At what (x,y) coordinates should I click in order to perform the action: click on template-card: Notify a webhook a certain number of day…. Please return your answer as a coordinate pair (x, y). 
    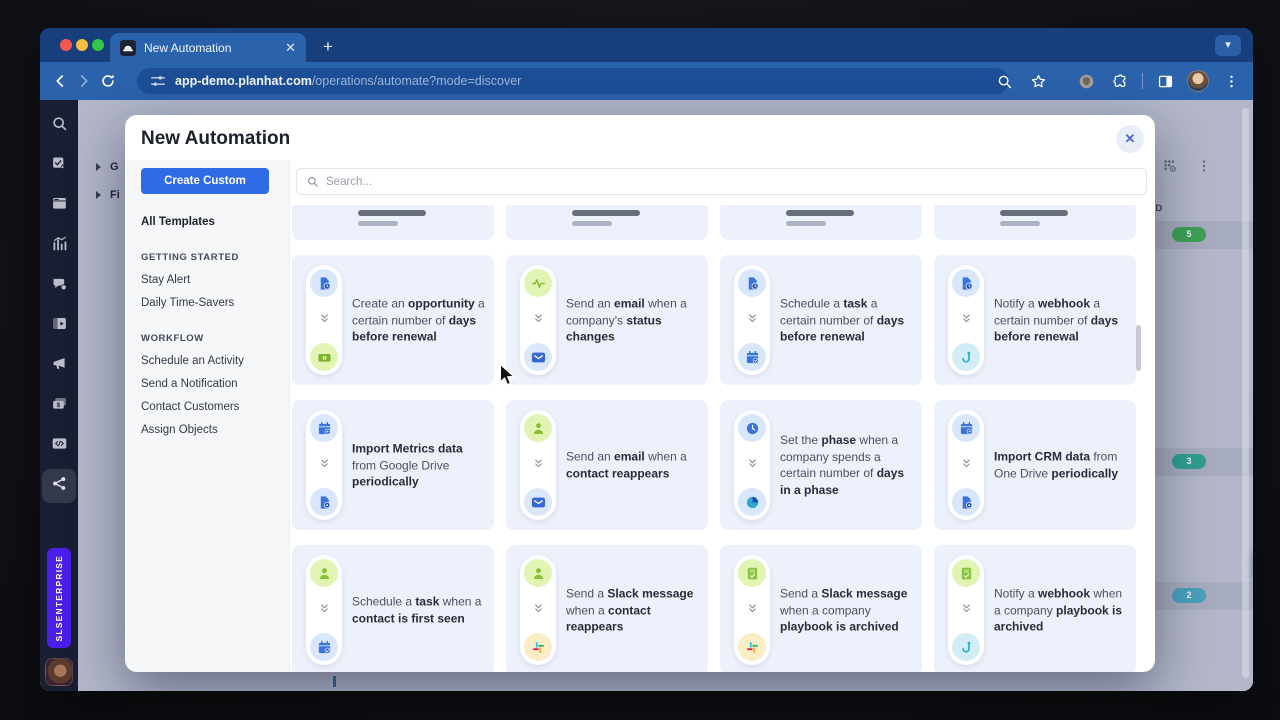
    Looking at the image, I should click on (1035, 320).